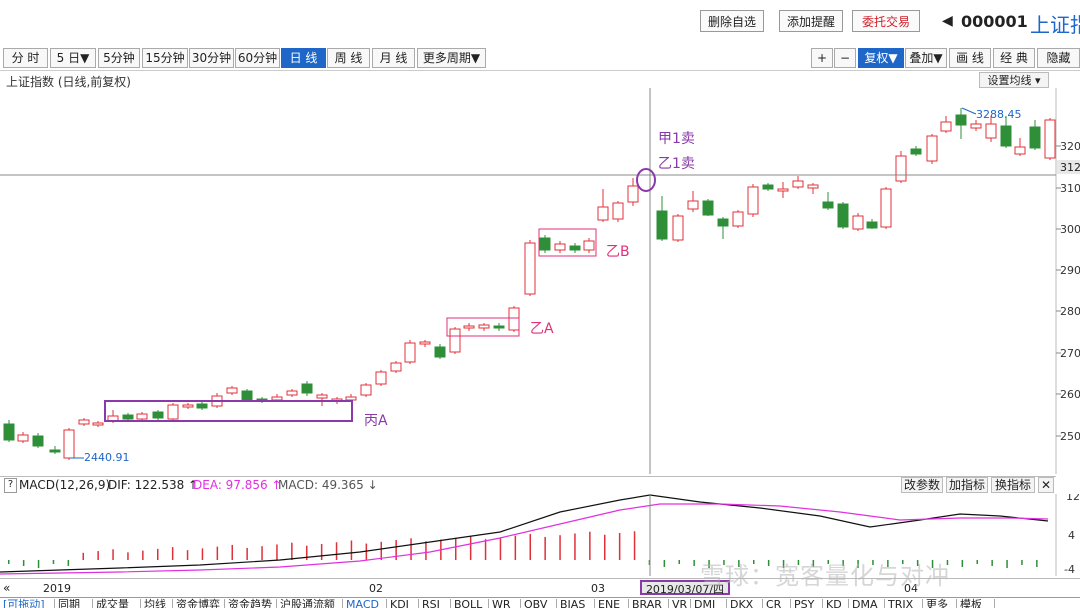 This screenshot has height=608, width=1080. What do you see at coordinates (257, 58) in the screenshot?
I see `tab-60min: 60分钟` at bounding box center [257, 58].